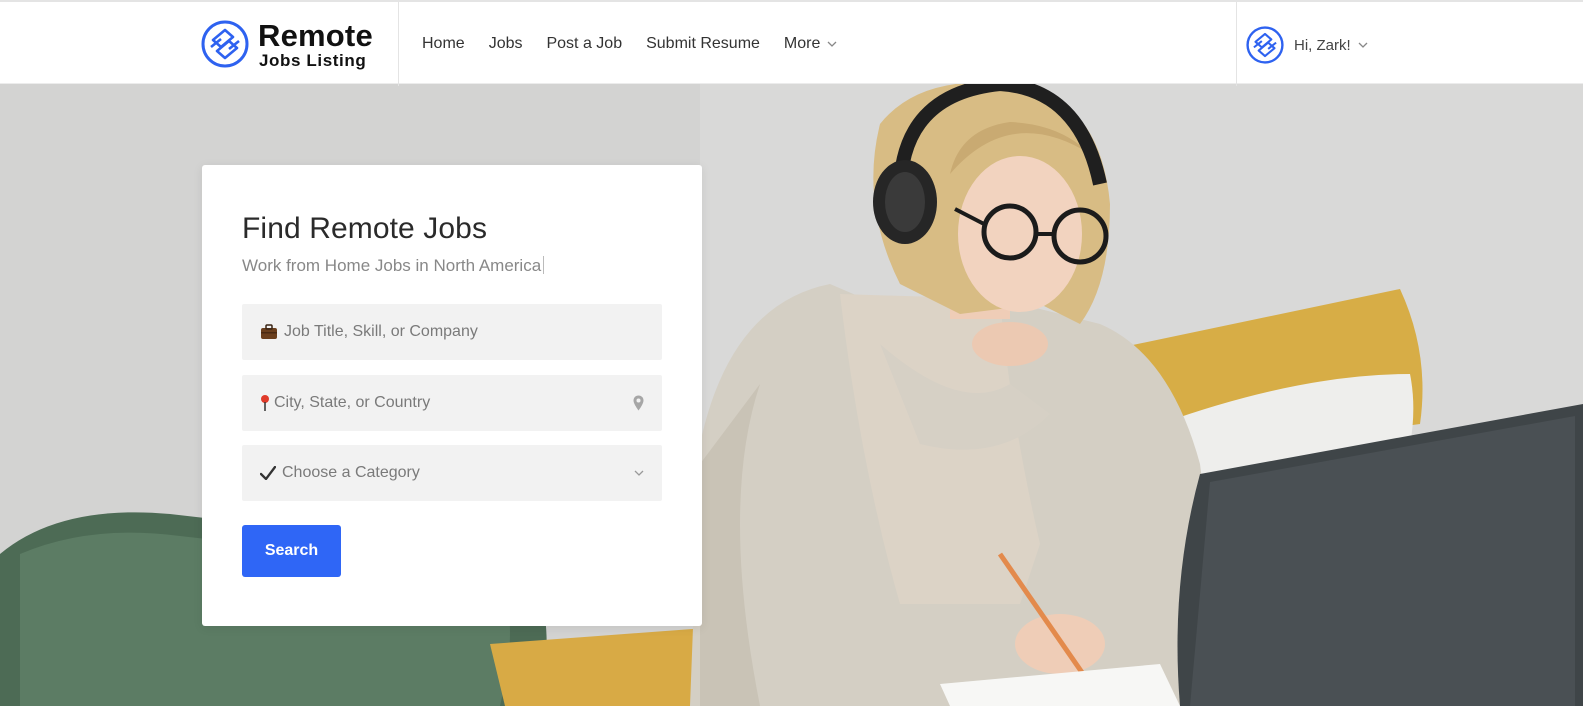 This screenshot has height=706, width=1583. I want to click on logo-subtitle: Jobs Listing, so click(313, 60).